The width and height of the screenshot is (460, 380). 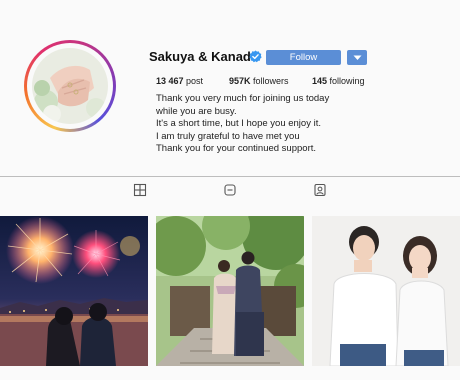 I want to click on more-options-button, so click(x=357, y=57).